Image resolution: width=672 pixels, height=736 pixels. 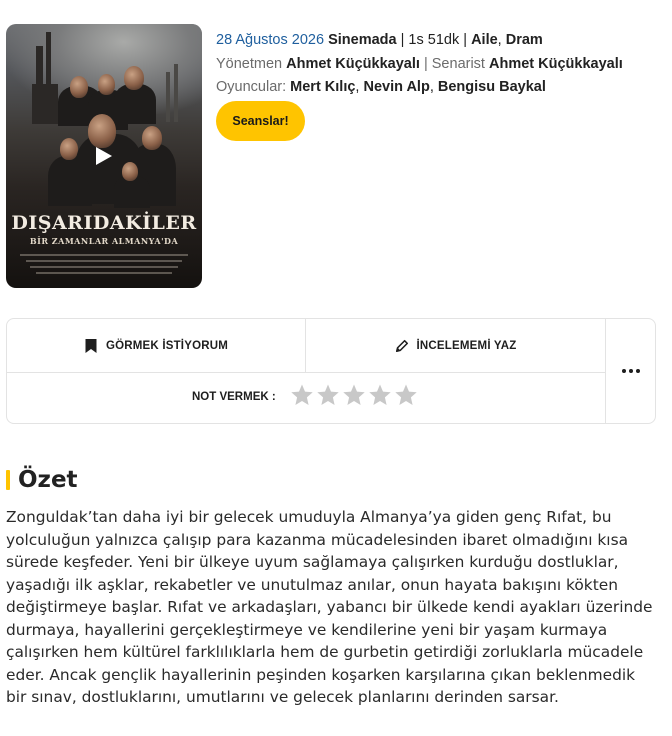 What do you see at coordinates (492, 87) in the screenshot?
I see `cast-link: Bengisu Baykal` at bounding box center [492, 87].